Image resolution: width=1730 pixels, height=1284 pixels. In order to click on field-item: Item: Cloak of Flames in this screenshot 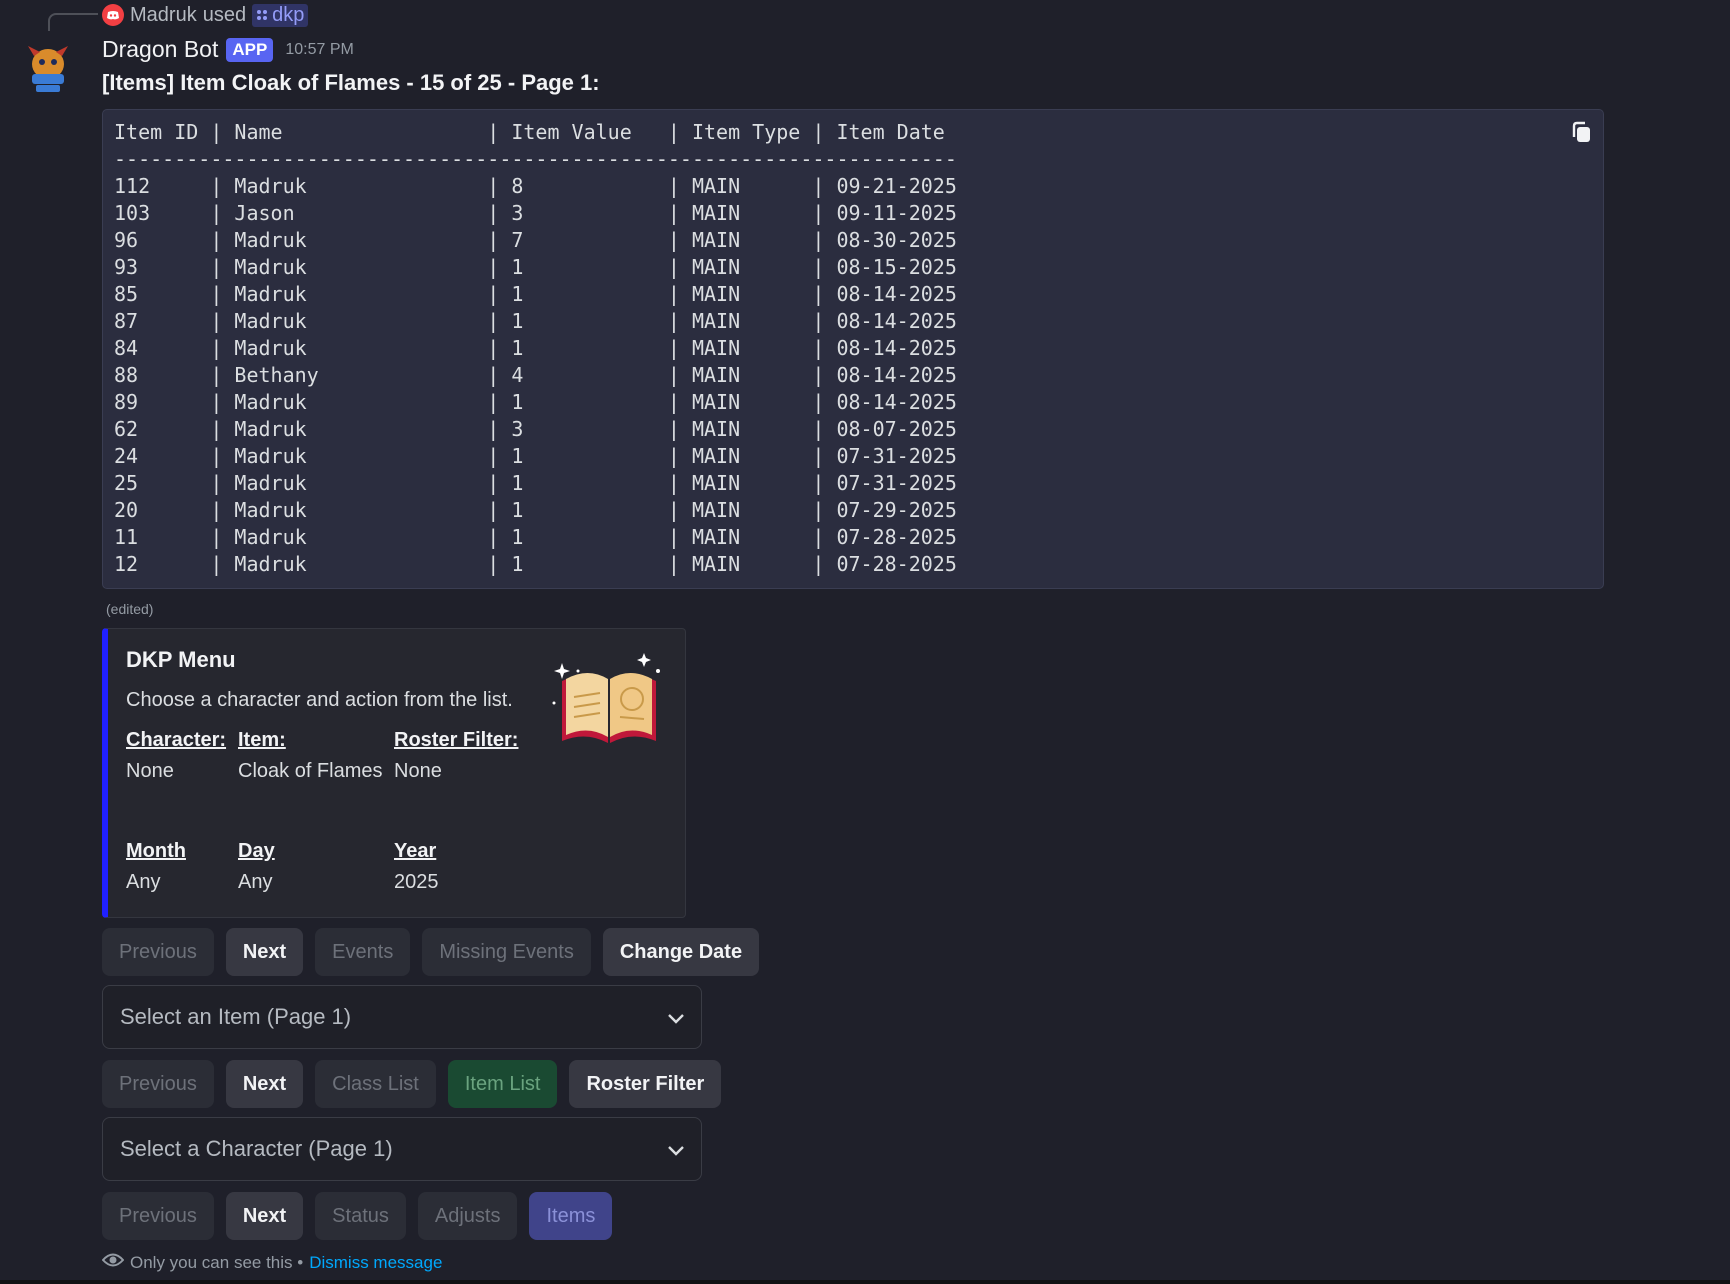, I will do `click(310, 756)`.